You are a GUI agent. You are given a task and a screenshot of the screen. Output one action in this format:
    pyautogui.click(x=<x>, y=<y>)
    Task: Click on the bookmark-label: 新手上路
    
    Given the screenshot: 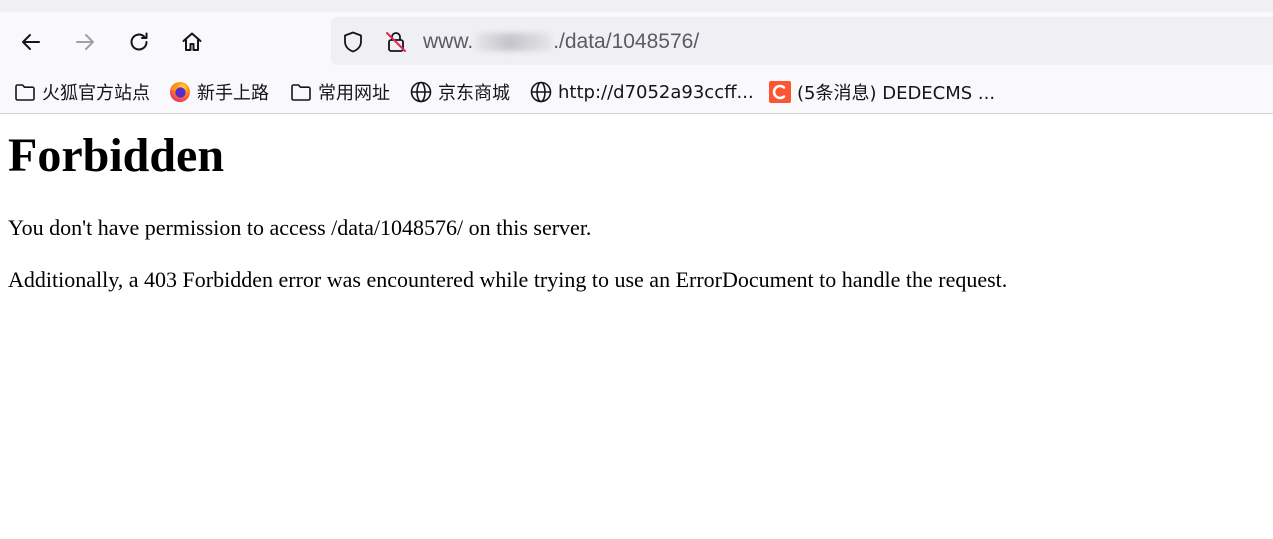 What is the action you would take?
    pyautogui.click(x=233, y=93)
    